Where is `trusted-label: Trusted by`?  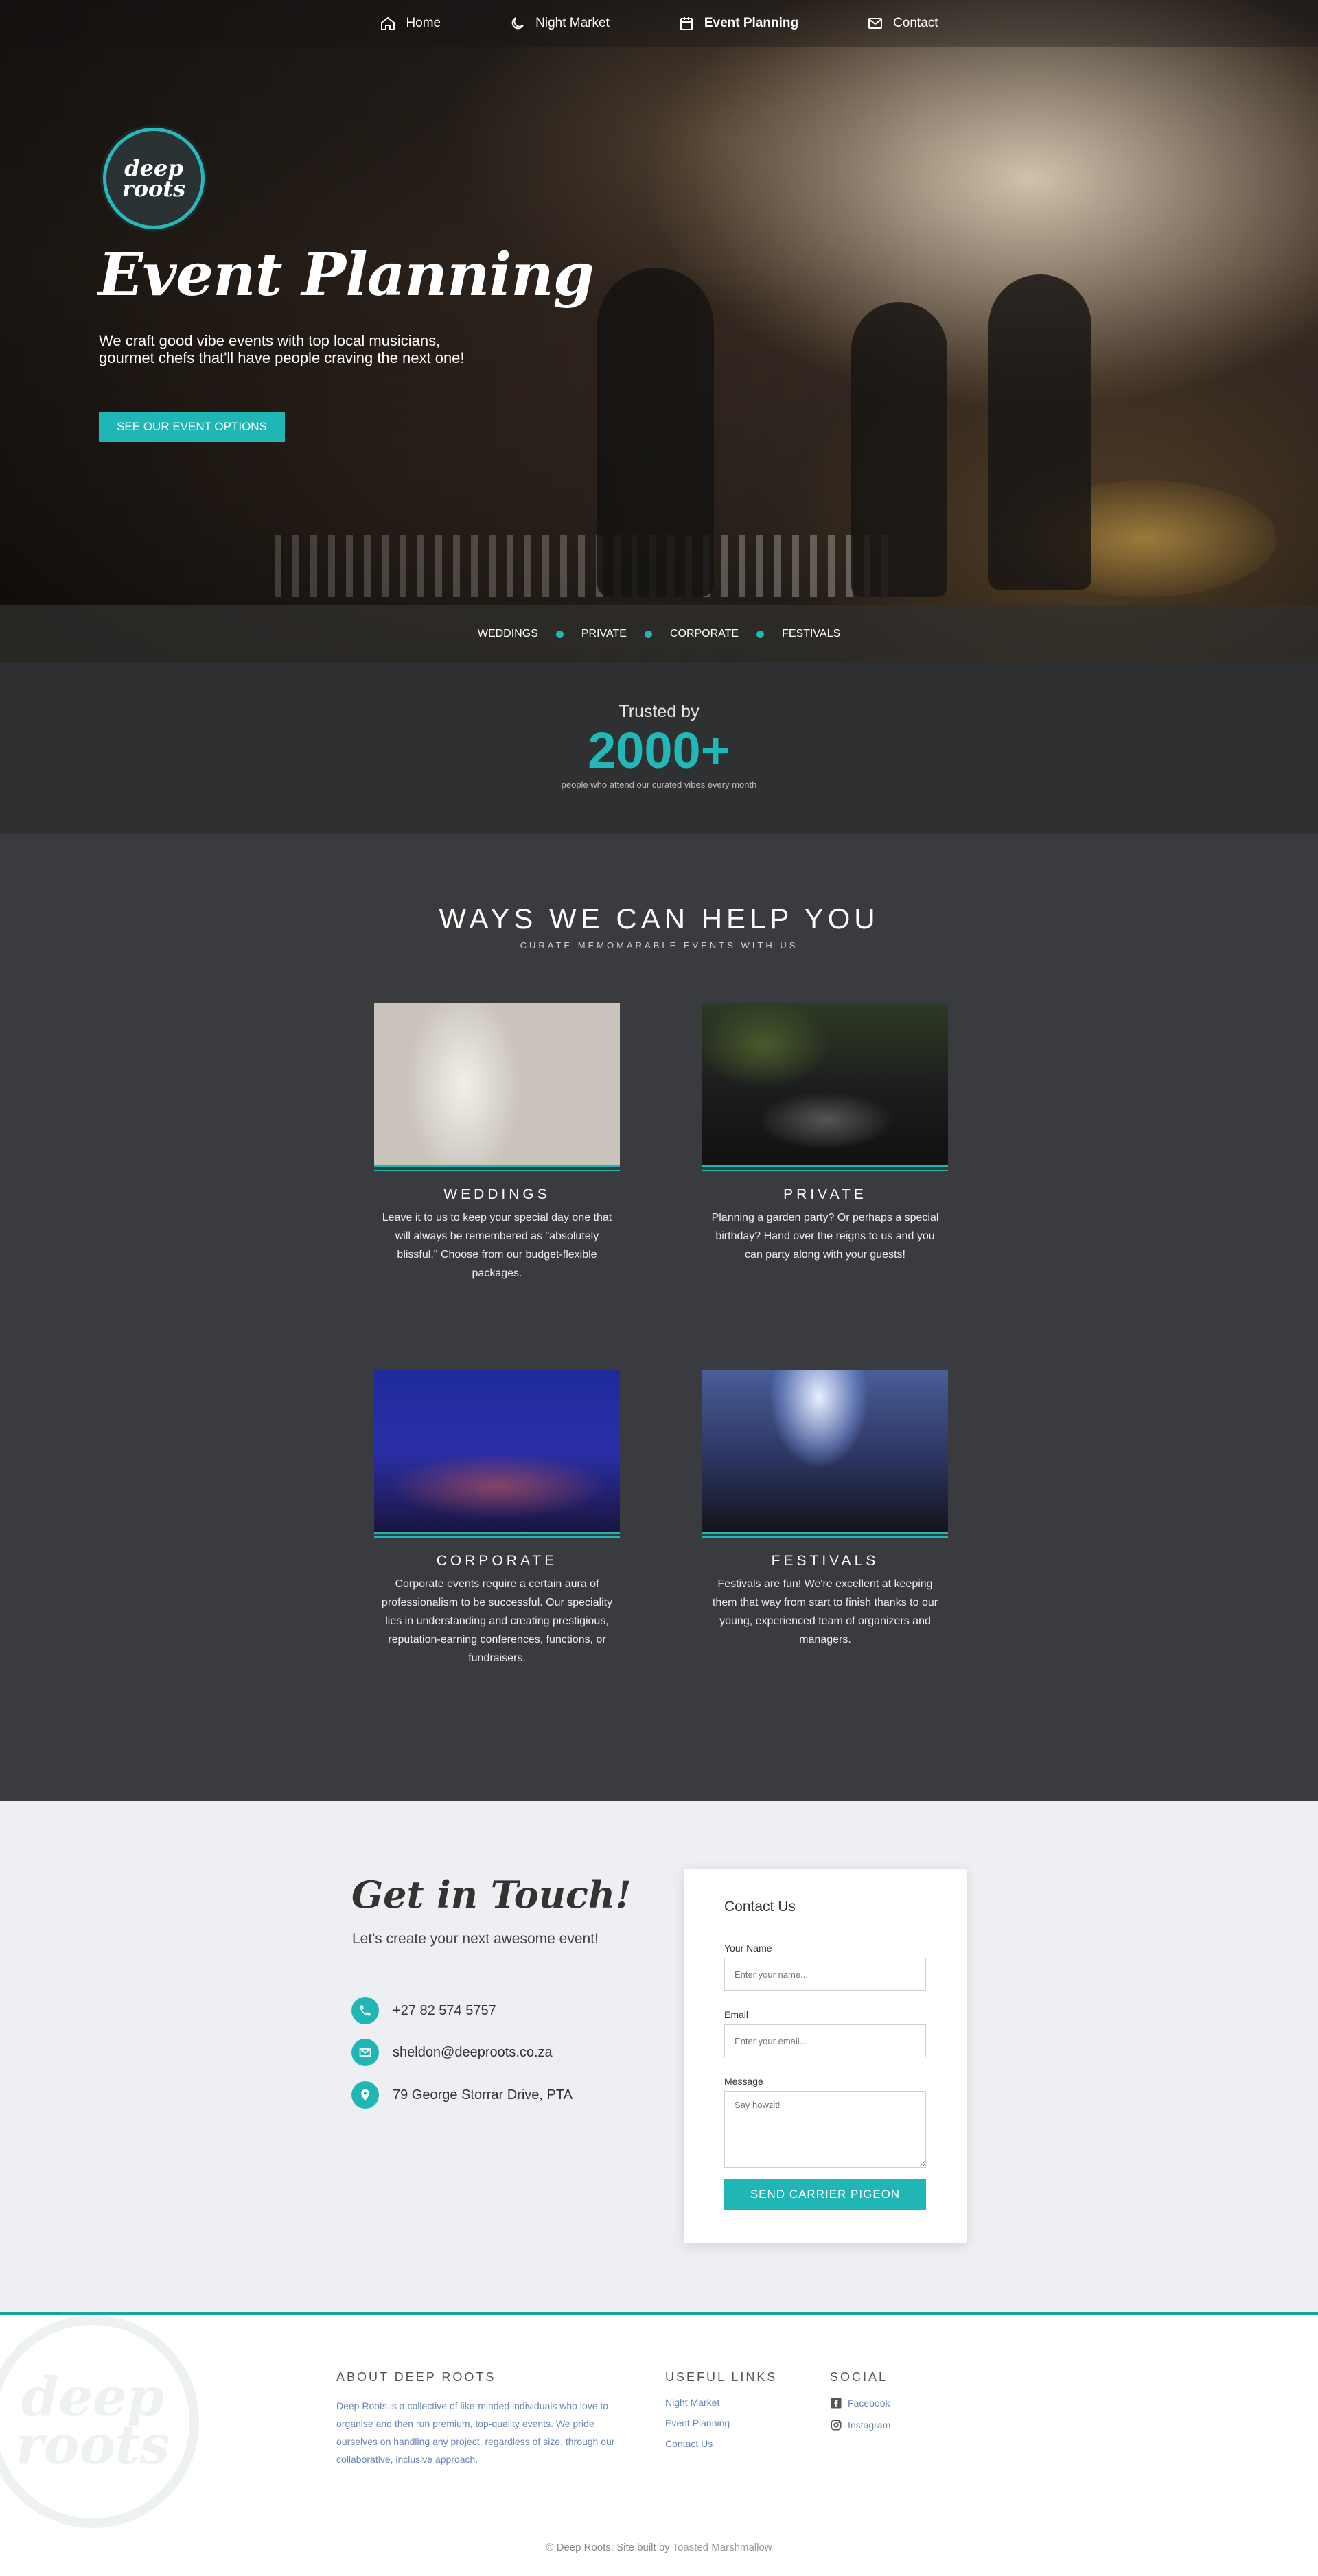
trusted-label: Trusted by is located at coordinates (659, 711).